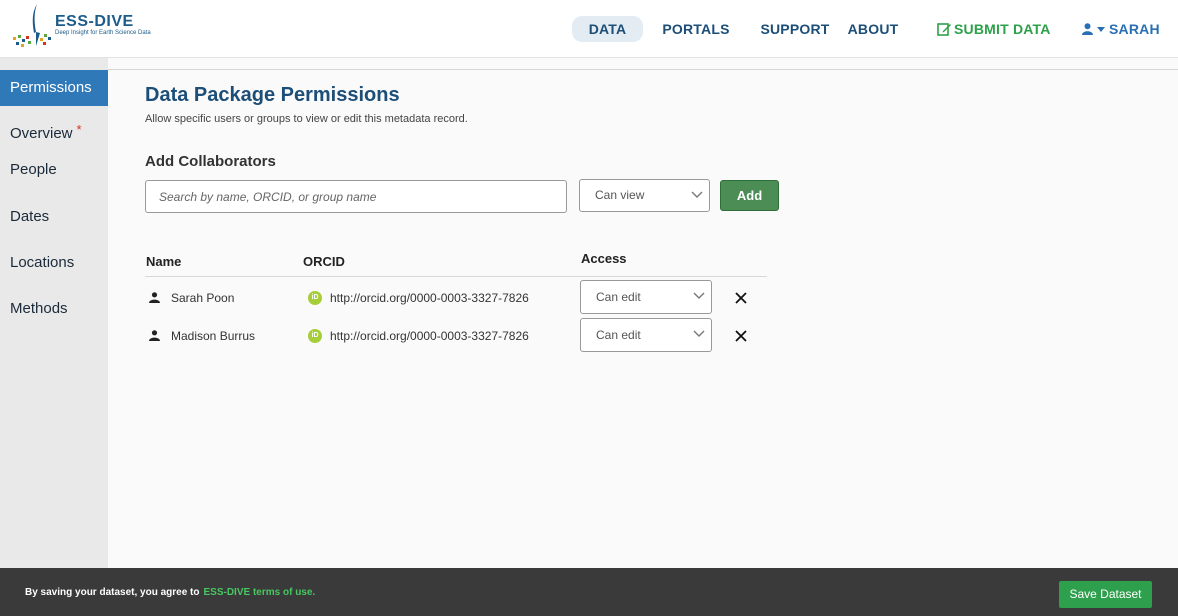 The height and width of the screenshot is (616, 1178). I want to click on column-header-orcid: ORCID, so click(324, 261).